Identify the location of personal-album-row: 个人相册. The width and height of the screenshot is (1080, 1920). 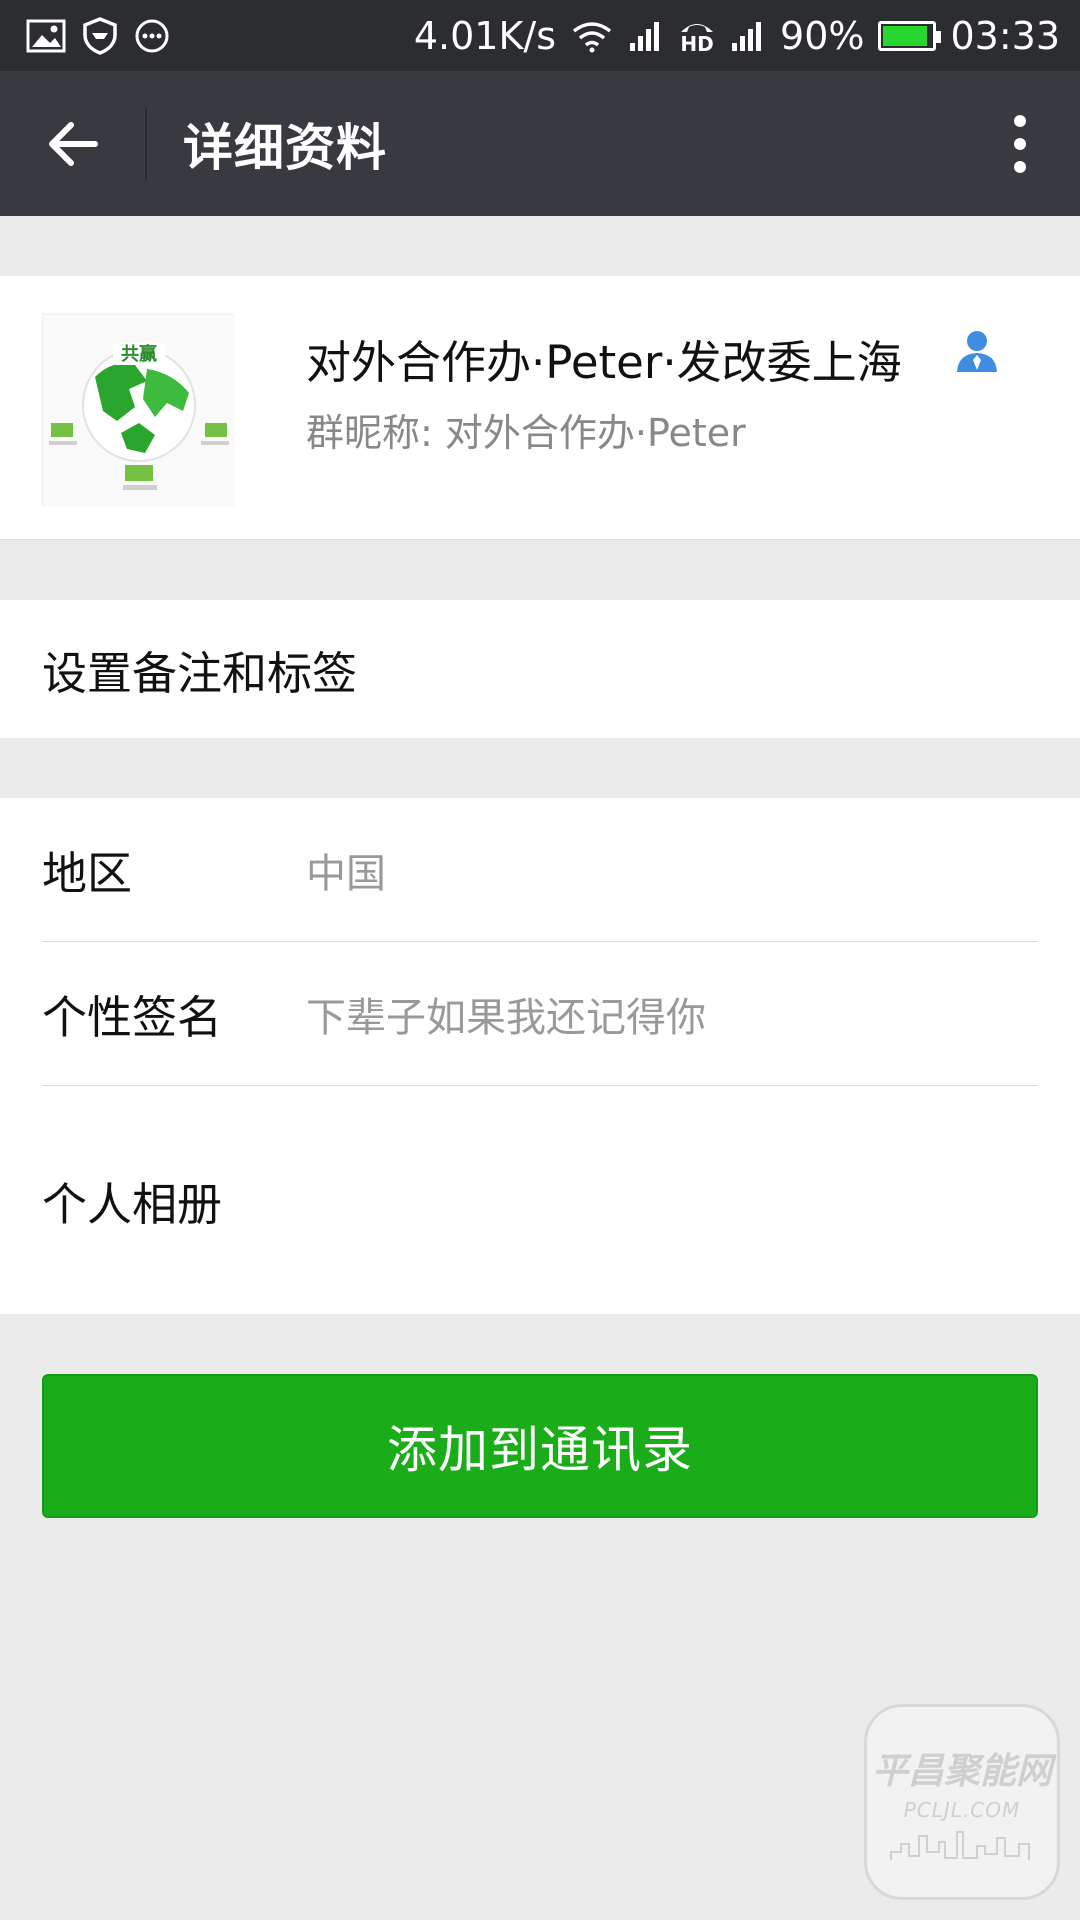
(540, 1200).